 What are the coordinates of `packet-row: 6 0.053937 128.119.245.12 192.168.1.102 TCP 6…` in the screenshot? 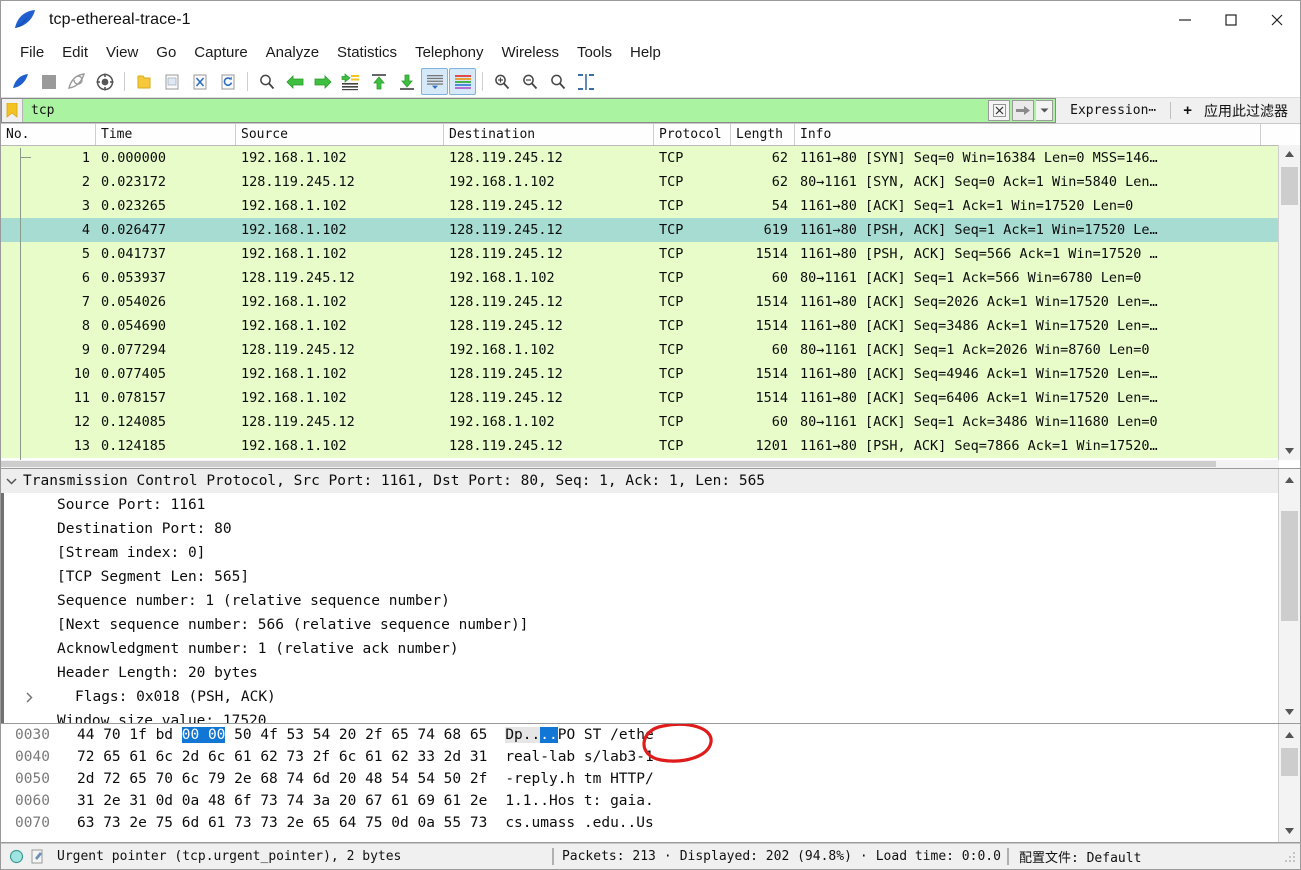 It's located at (650, 278).